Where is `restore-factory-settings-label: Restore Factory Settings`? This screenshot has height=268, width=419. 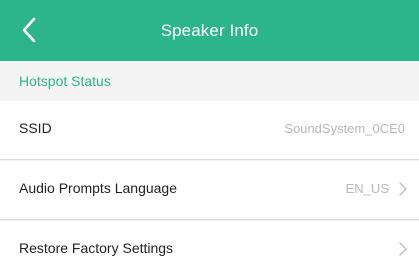 restore-factory-settings-label: Restore Factory Settings is located at coordinates (96, 248).